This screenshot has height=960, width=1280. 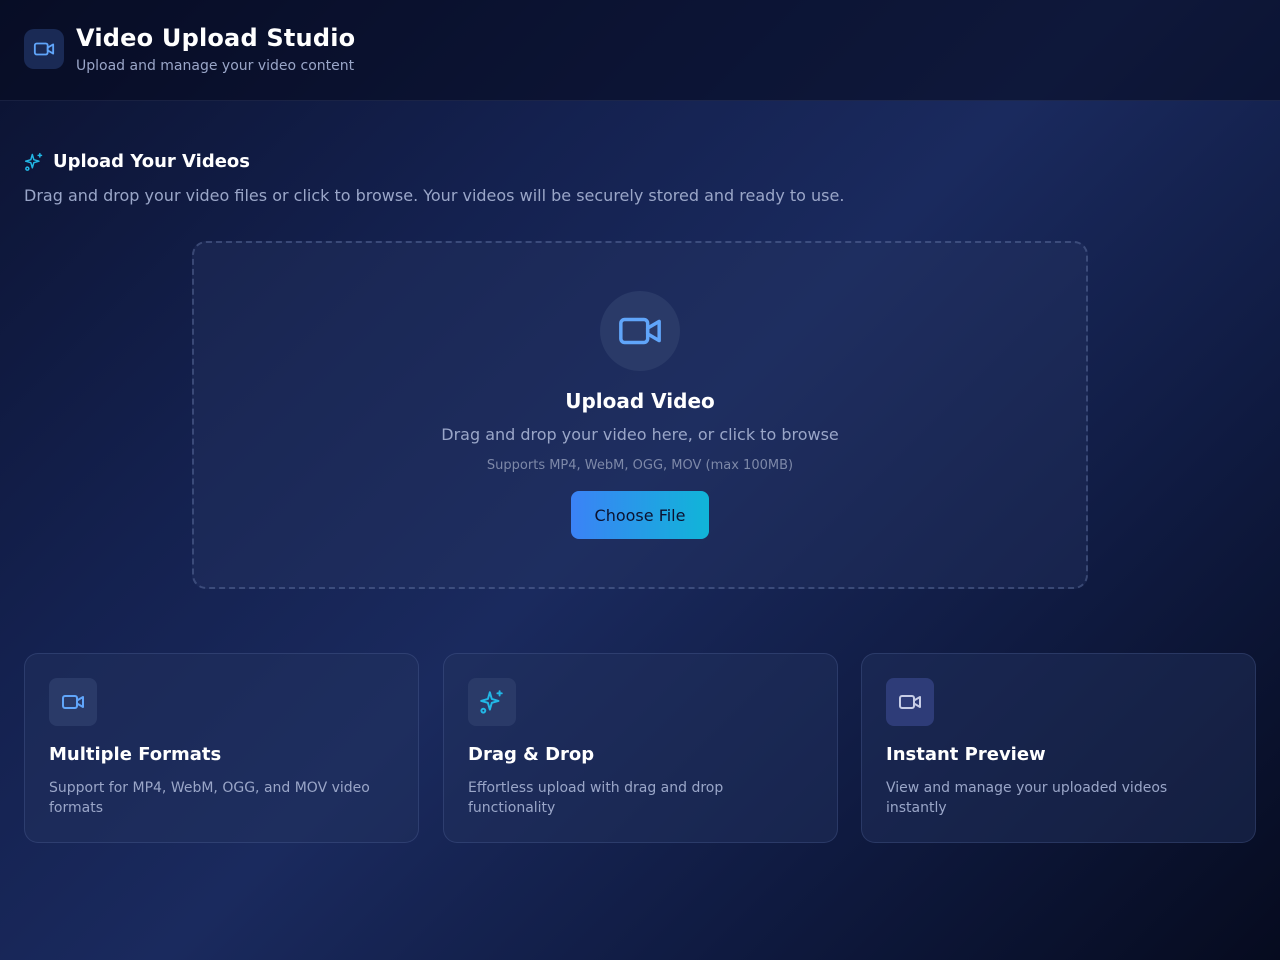 What do you see at coordinates (531, 754) in the screenshot?
I see `feature-title: Drag & Drop` at bounding box center [531, 754].